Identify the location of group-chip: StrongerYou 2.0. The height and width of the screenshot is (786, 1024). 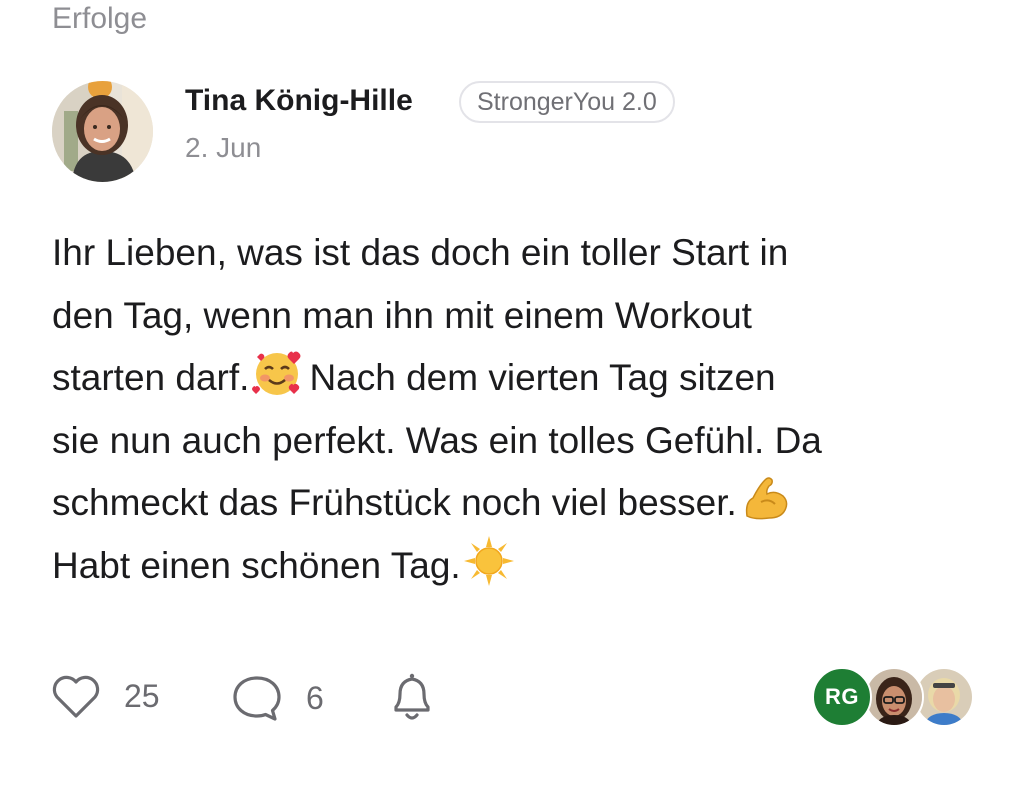
(567, 102).